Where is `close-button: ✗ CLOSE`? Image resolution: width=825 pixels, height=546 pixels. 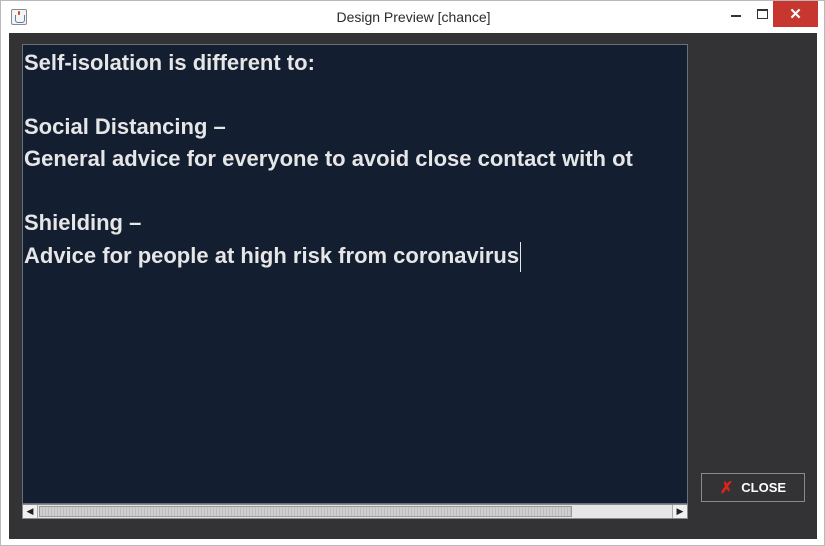 close-button: ✗ CLOSE is located at coordinates (753, 487).